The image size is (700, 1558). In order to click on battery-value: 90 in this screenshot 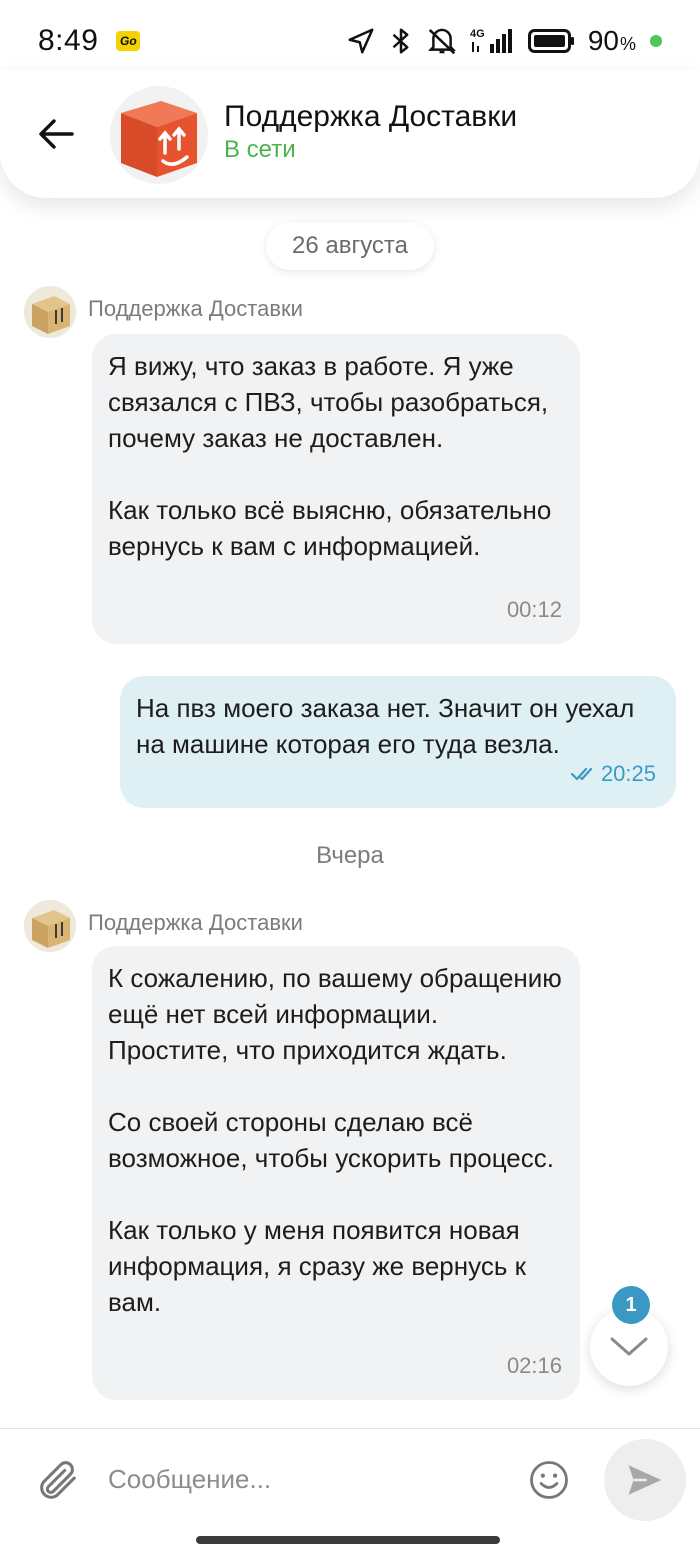, I will do `click(603, 40)`.